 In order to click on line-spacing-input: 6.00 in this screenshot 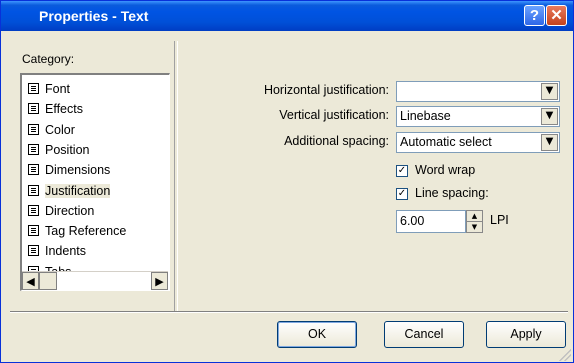, I will do `click(431, 221)`.